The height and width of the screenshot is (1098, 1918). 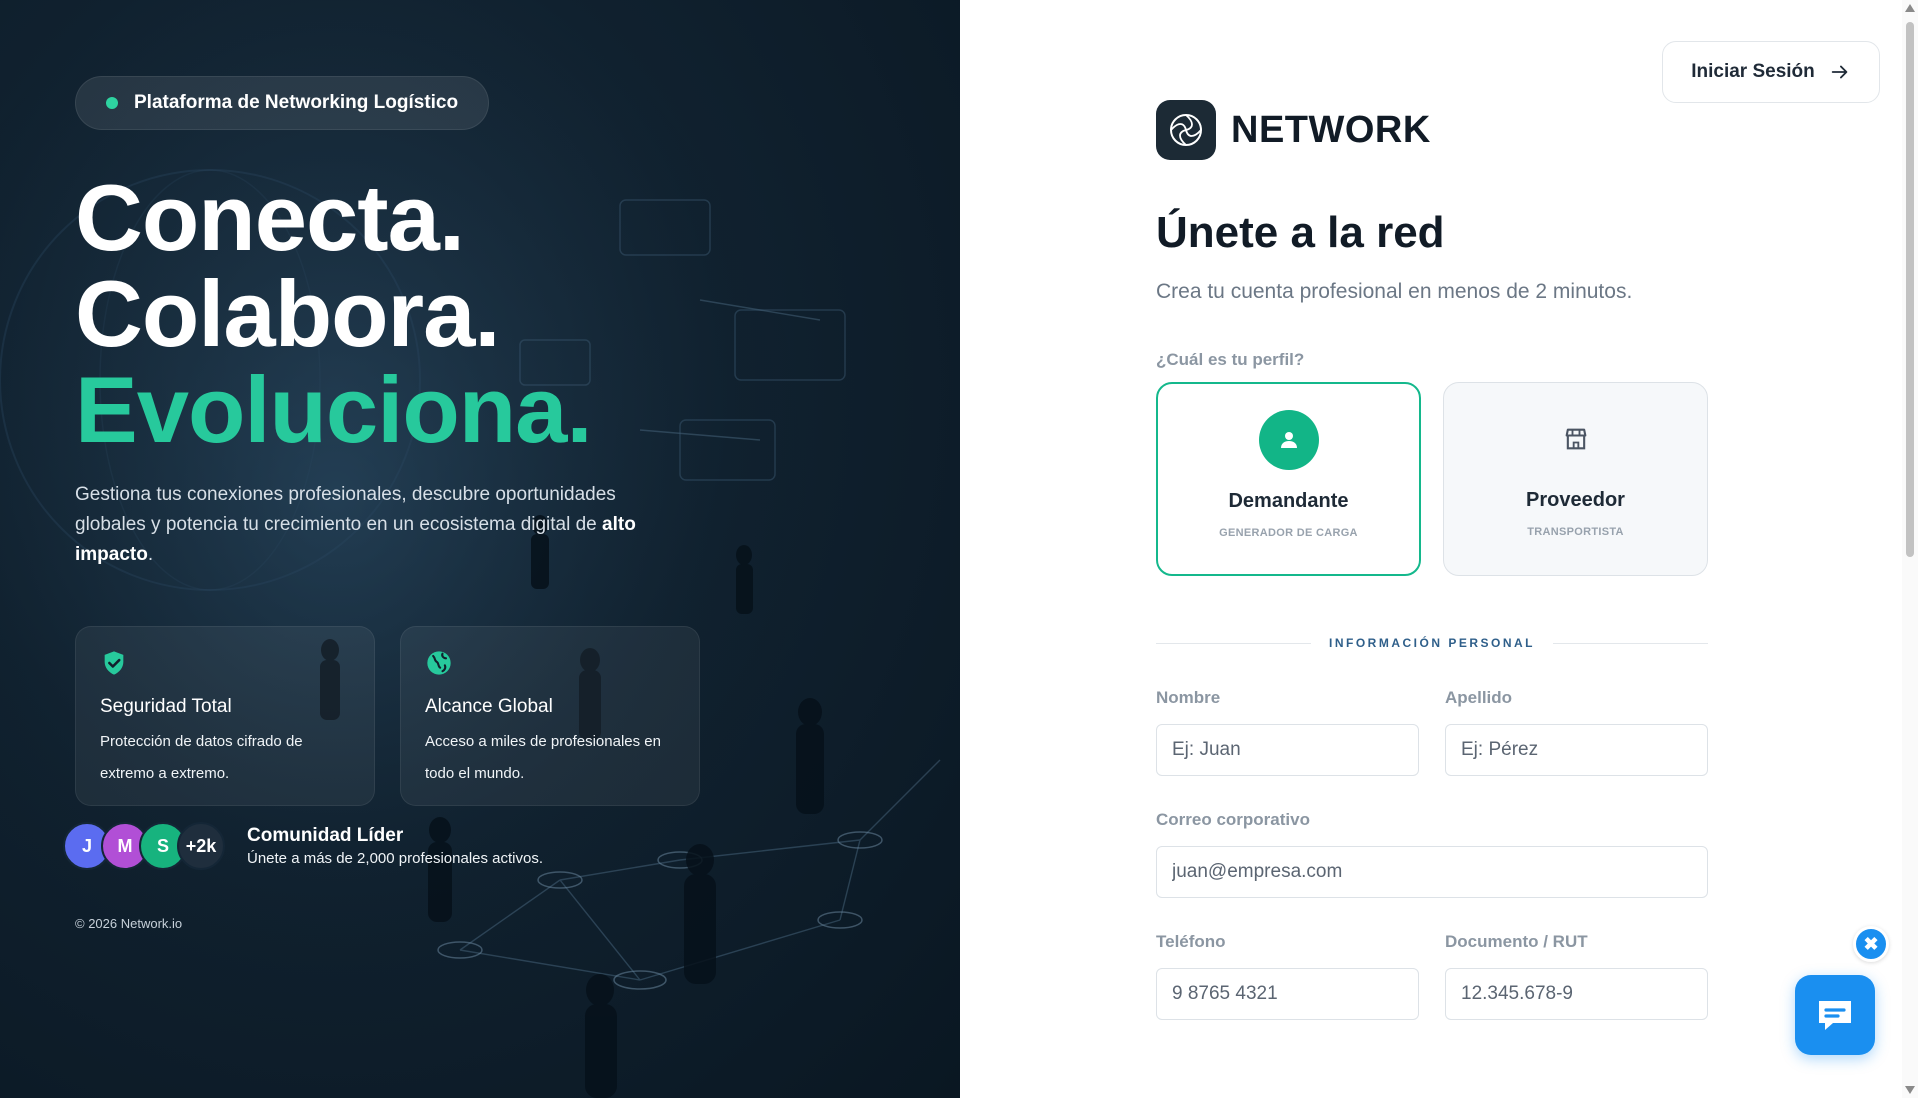 I want to click on email-row: Correo corporativo, so click(x=1432, y=854).